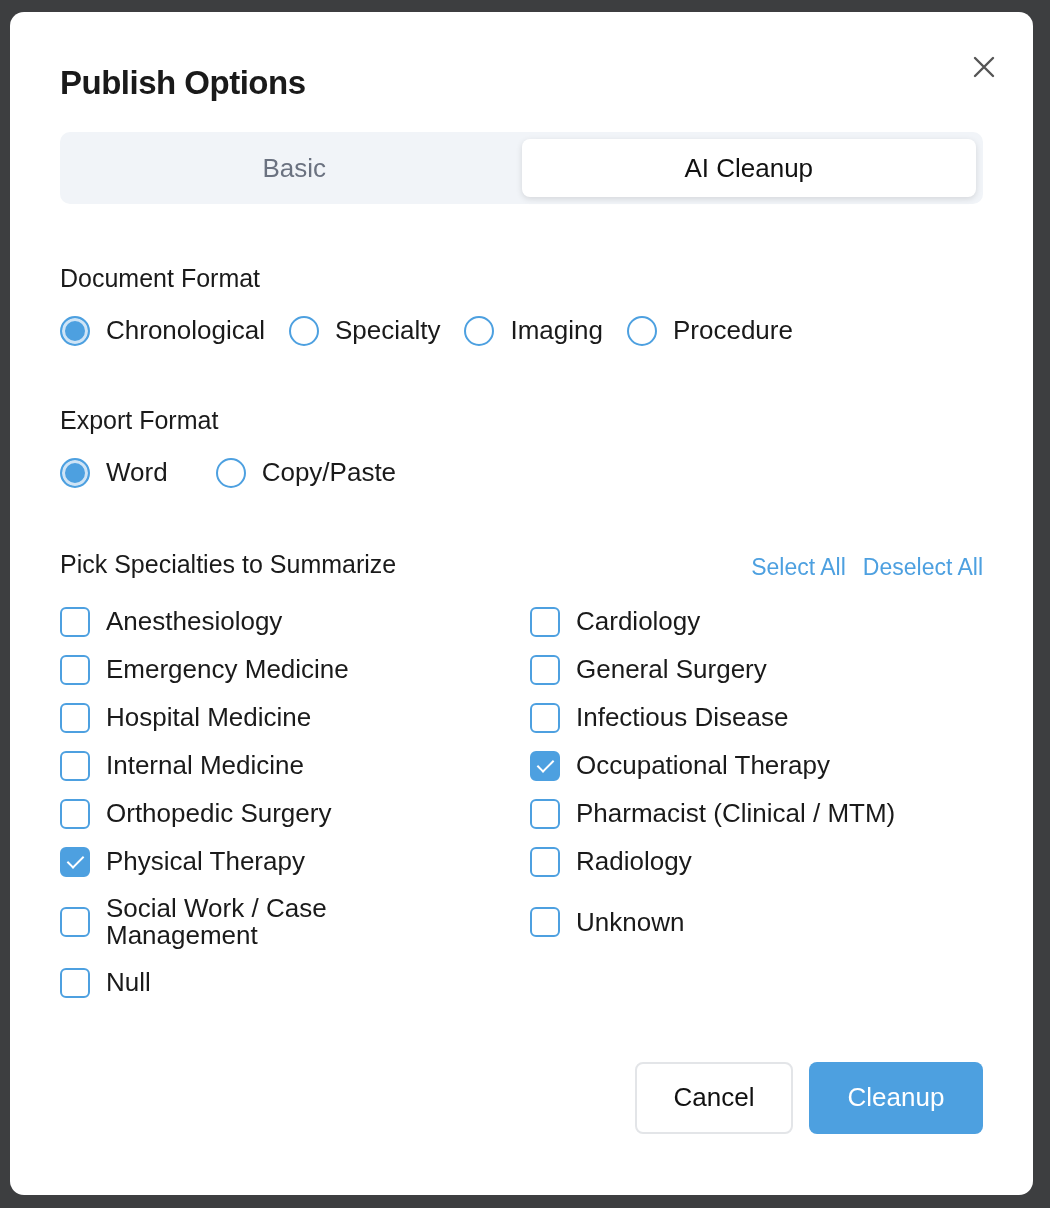  I want to click on section-label: Document Format, so click(161, 278).